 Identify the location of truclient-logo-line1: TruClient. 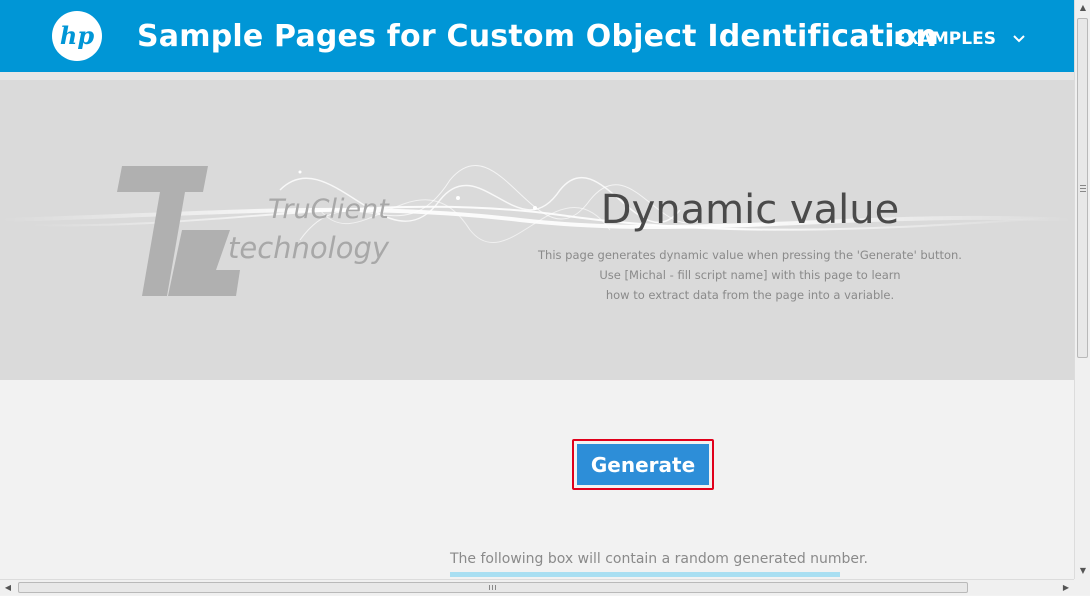
(328, 209).